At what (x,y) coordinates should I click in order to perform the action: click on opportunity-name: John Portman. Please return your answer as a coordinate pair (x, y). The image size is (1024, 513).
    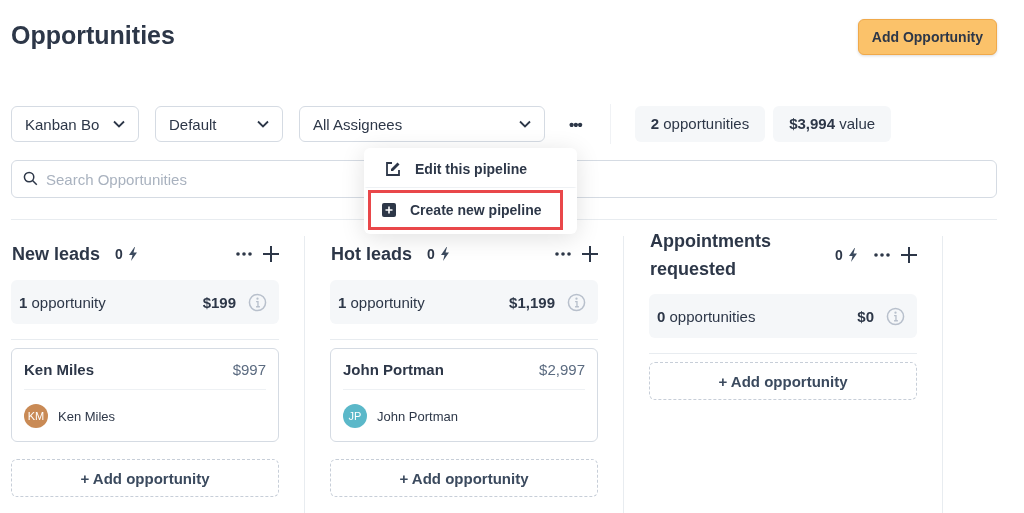
    Looking at the image, I should click on (393, 369).